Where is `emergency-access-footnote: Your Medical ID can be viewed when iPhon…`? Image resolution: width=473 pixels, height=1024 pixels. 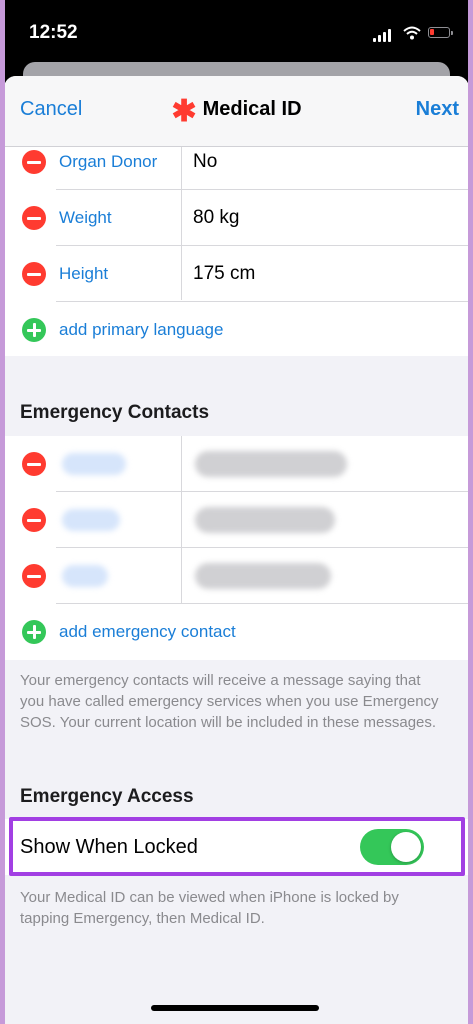 emergency-access-footnote: Your Medical ID can be viewed when iPhon… is located at coordinates (209, 908).